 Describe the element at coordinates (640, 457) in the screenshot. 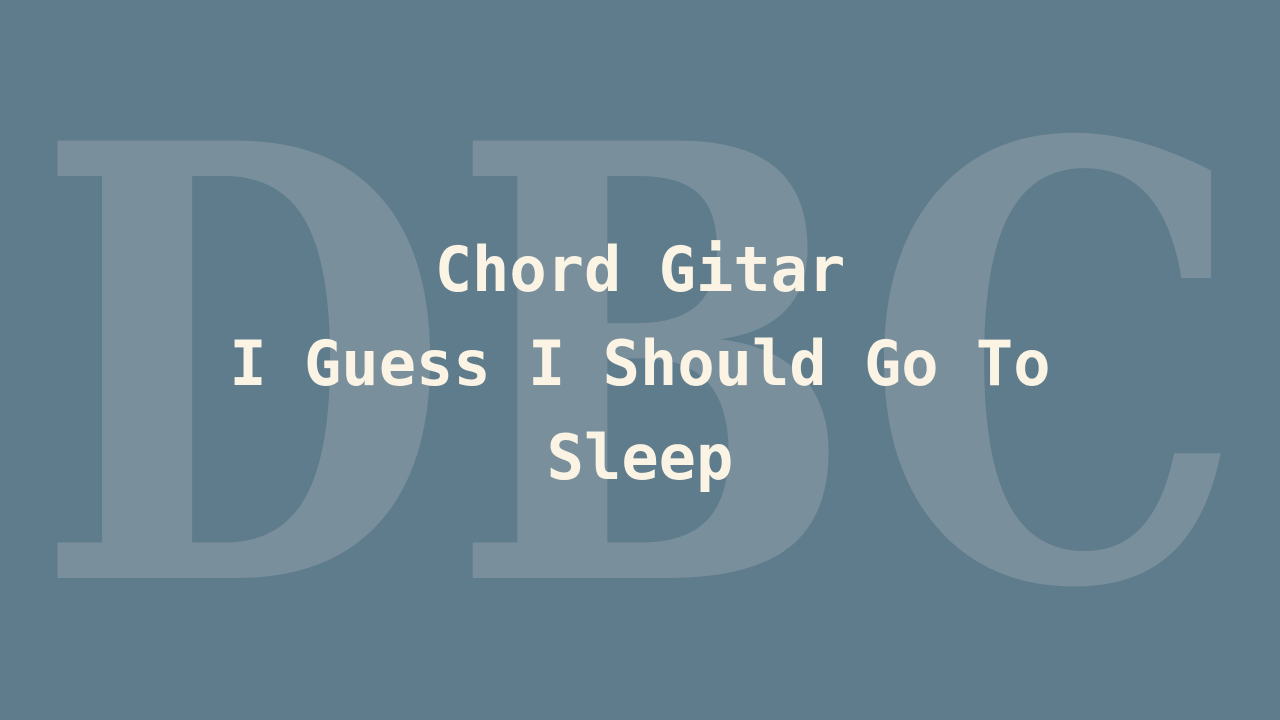

I see `title-line-song-name-continued: Sleep` at that location.